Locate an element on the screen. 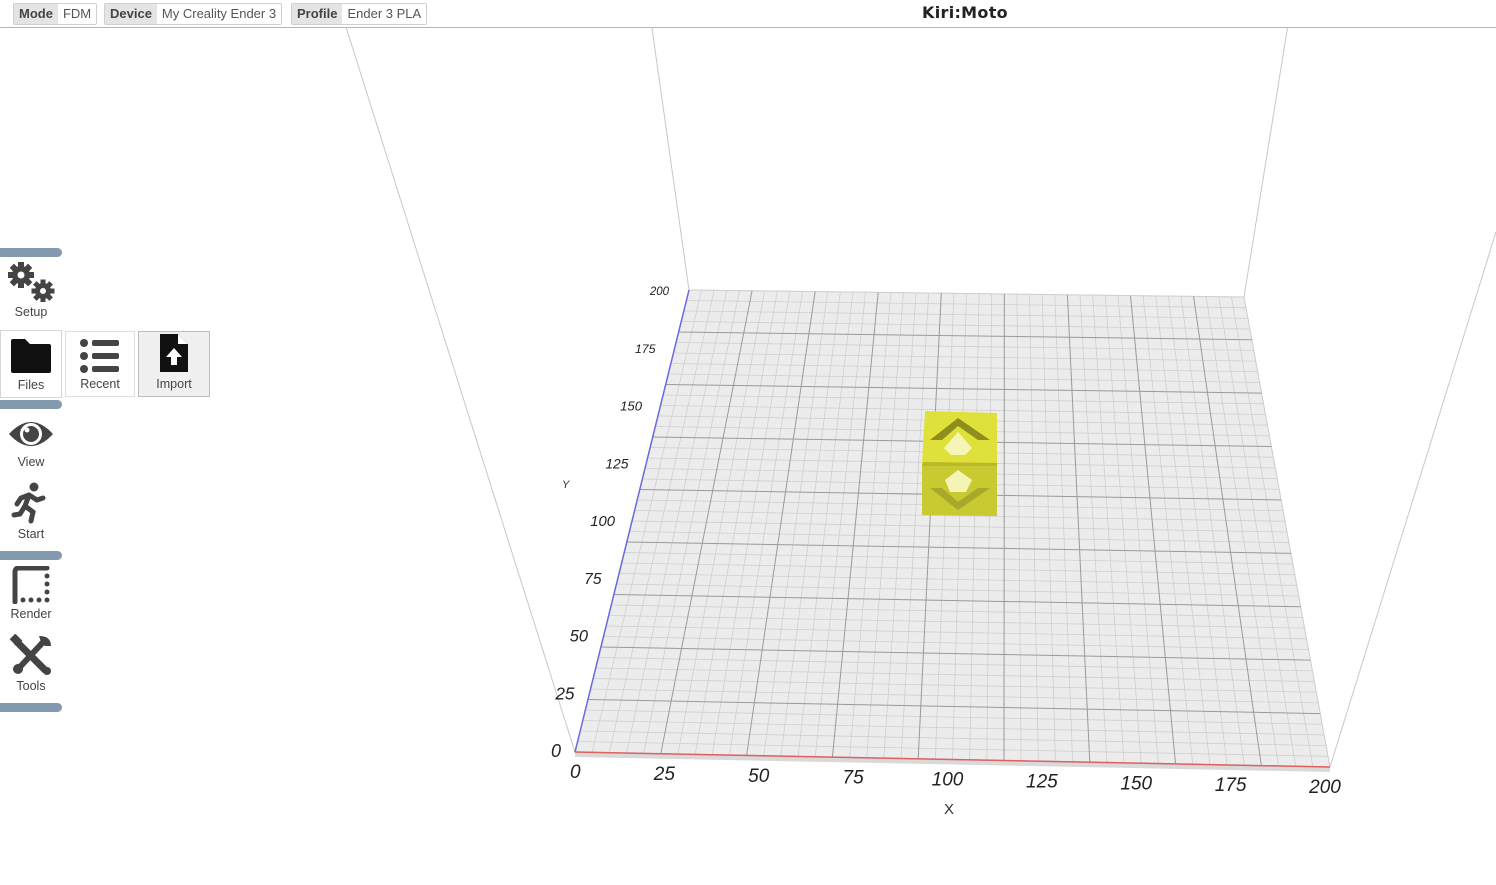 This screenshot has width=1496, height=885. device-selector: Device My Creality Ender 3 is located at coordinates (193, 14).